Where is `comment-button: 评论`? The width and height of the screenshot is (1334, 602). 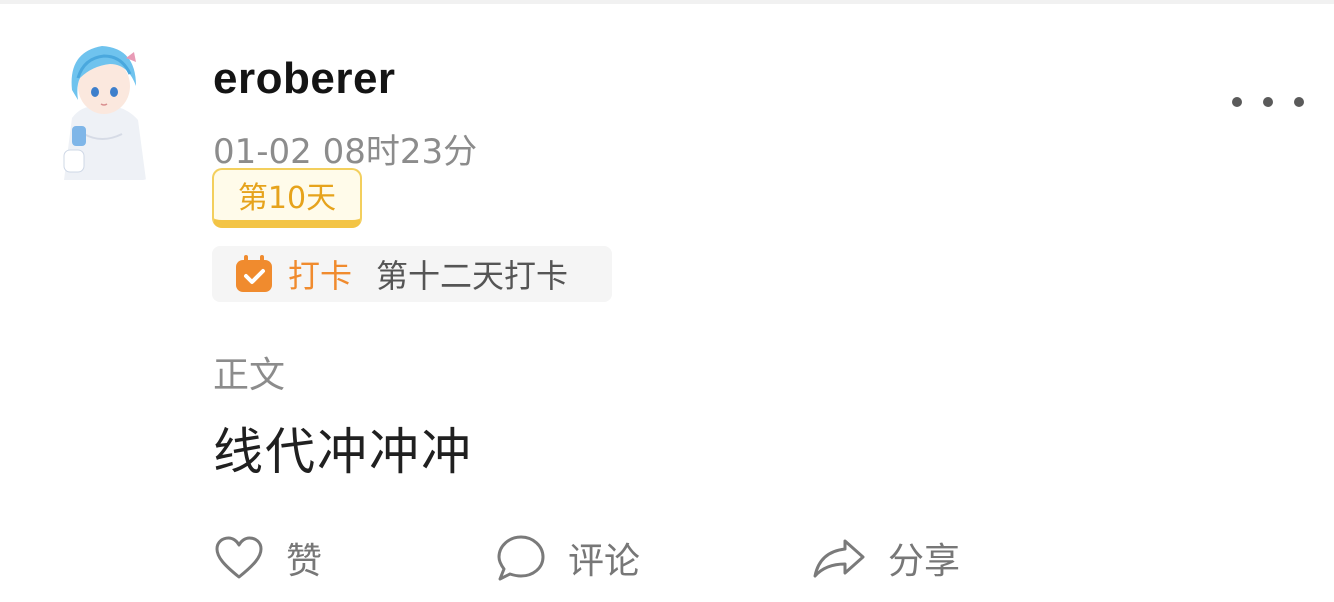
comment-button: 评论 is located at coordinates (568, 558).